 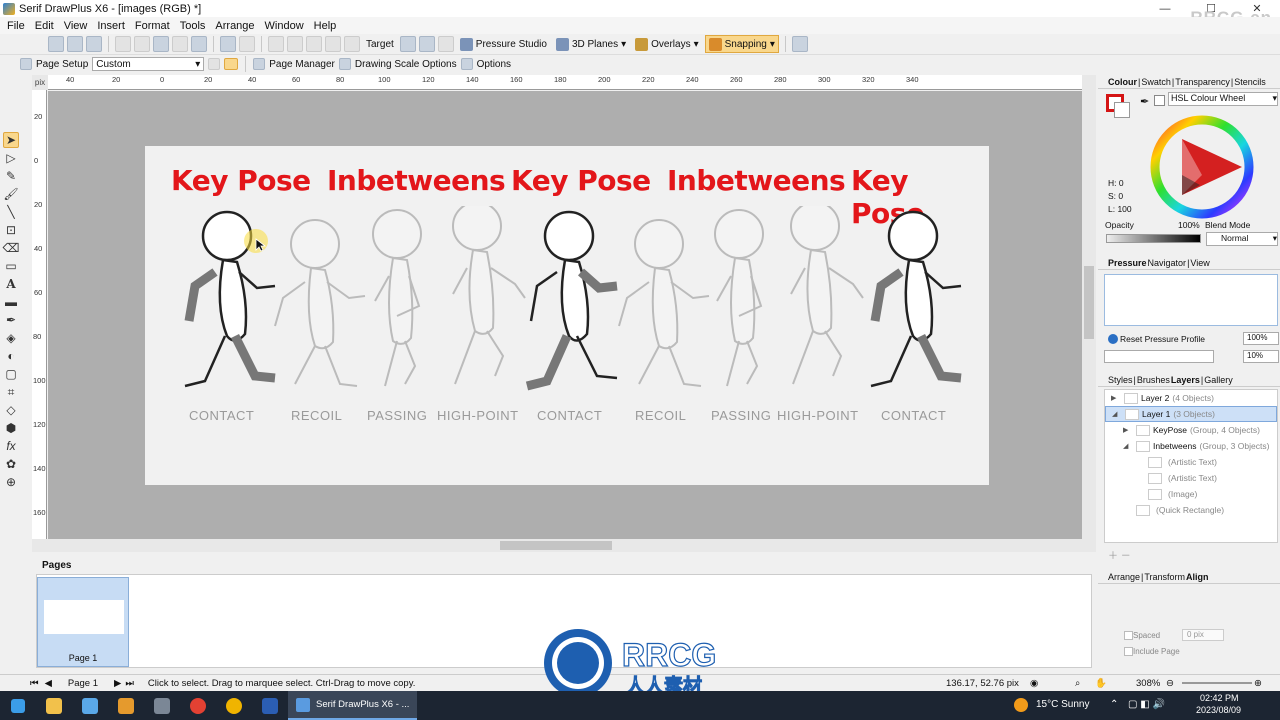 What do you see at coordinates (1113, 339) in the screenshot?
I see `reset-icon` at bounding box center [1113, 339].